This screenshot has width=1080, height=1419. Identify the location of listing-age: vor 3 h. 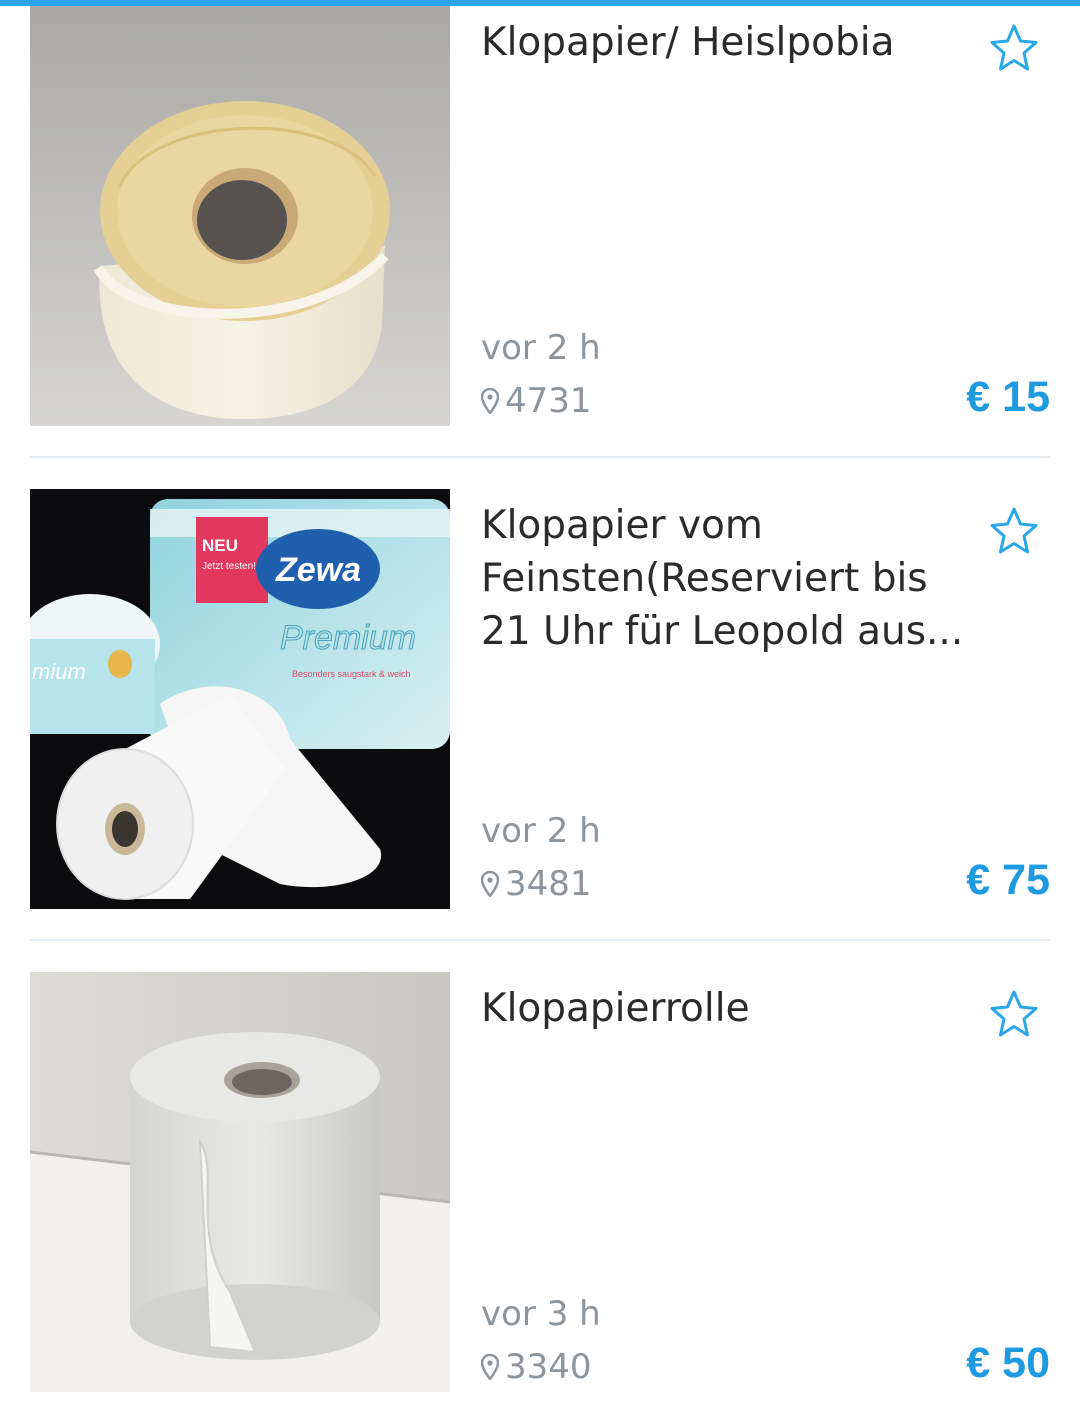
(541, 1314).